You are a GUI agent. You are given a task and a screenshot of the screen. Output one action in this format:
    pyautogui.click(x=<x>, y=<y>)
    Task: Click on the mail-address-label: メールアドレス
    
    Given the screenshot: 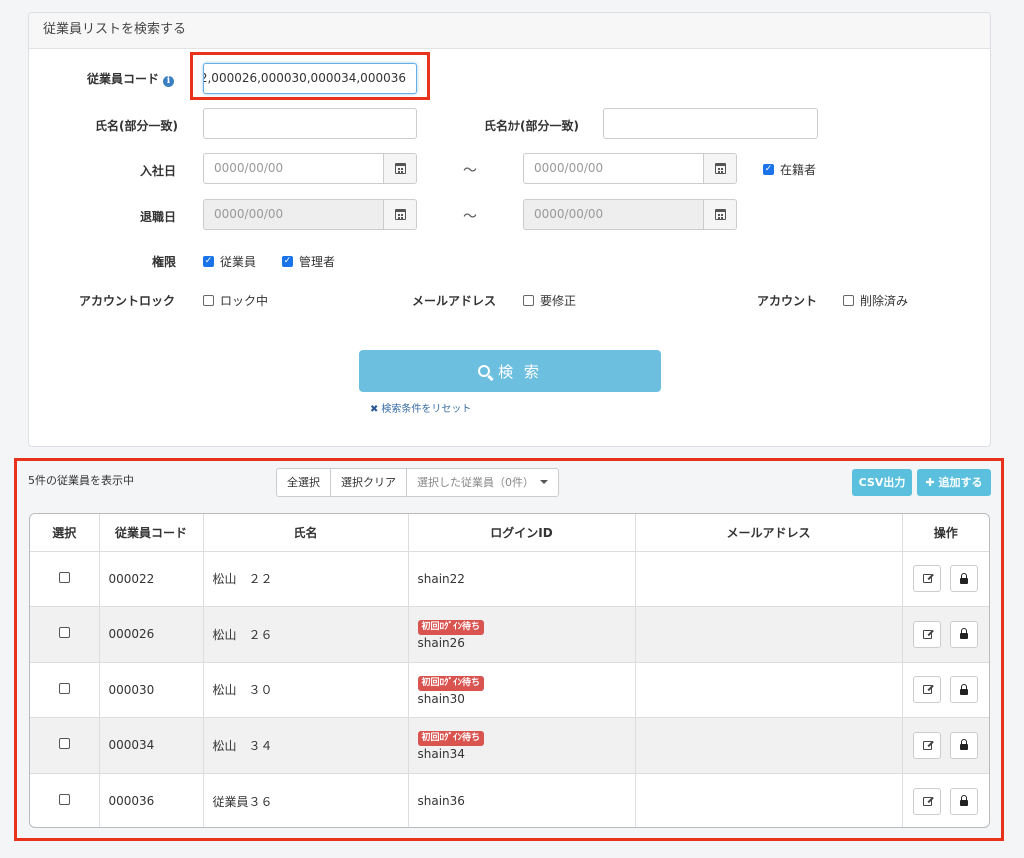 What is the action you would take?
    pyautogui.click(x=454, y=301)
    